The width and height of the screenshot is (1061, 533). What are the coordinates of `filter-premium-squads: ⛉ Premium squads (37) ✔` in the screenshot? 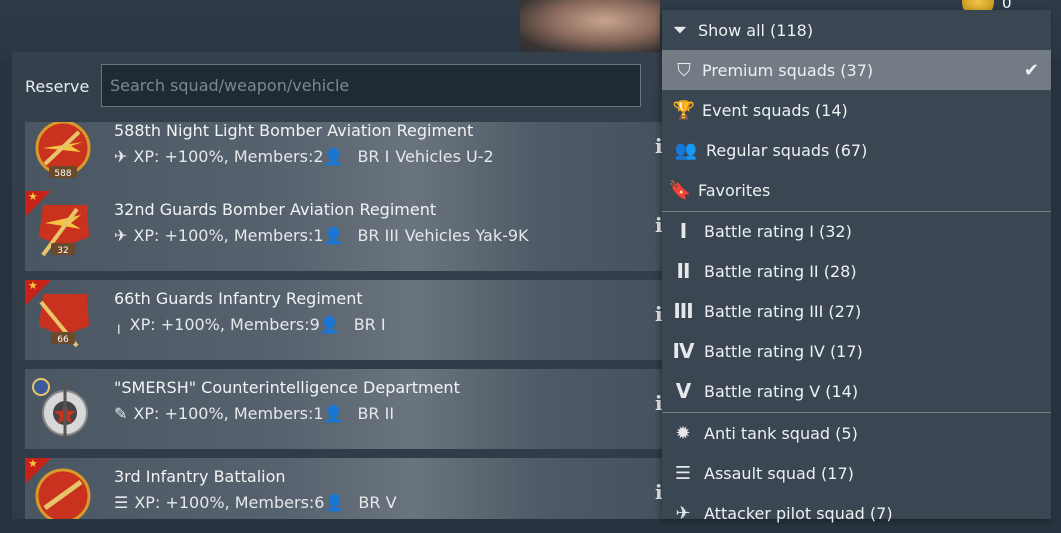 It's located at (856, 70).